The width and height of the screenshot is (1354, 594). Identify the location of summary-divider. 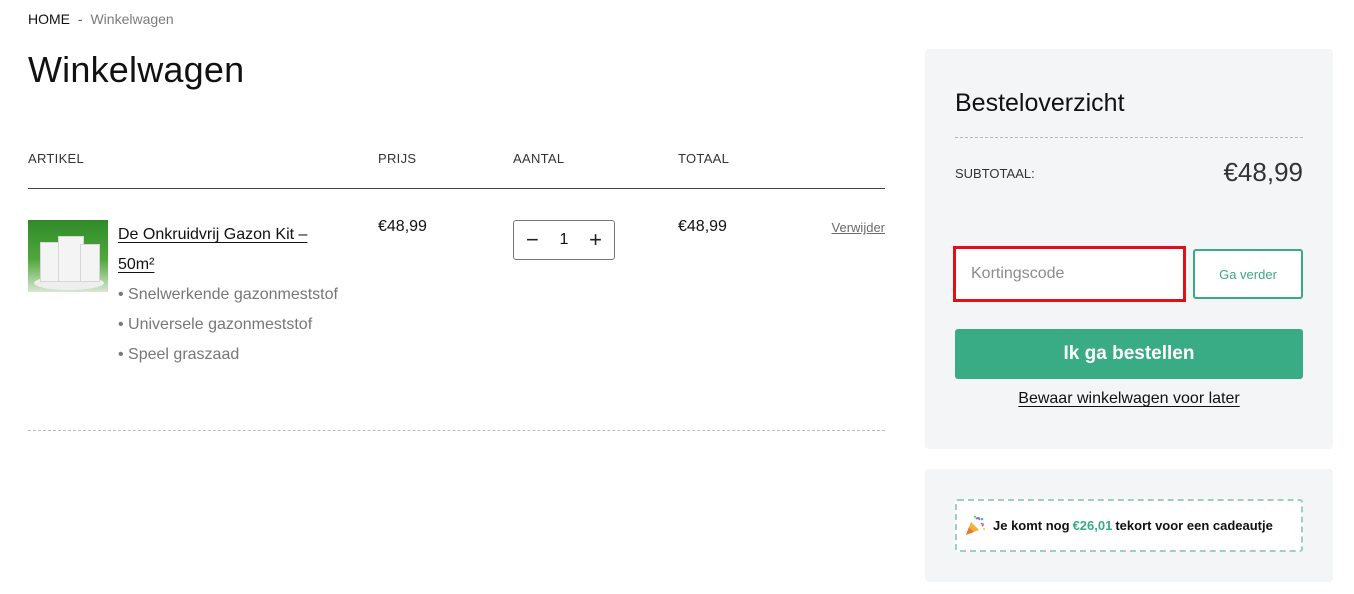
(1129, 137).